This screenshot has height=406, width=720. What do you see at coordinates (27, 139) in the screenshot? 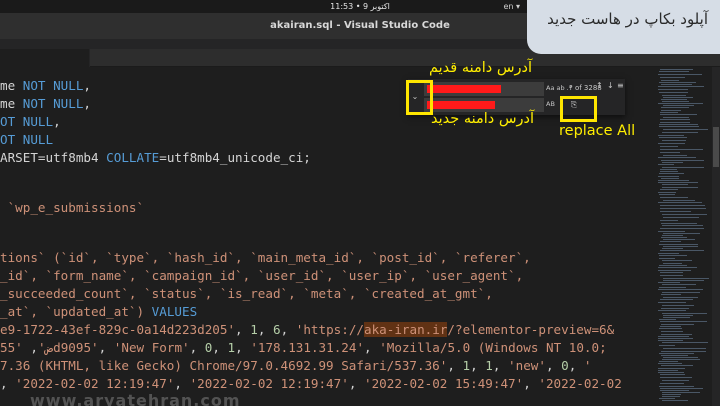
I see `code-keyword: OT NULL` at bounding box center [27, 139].